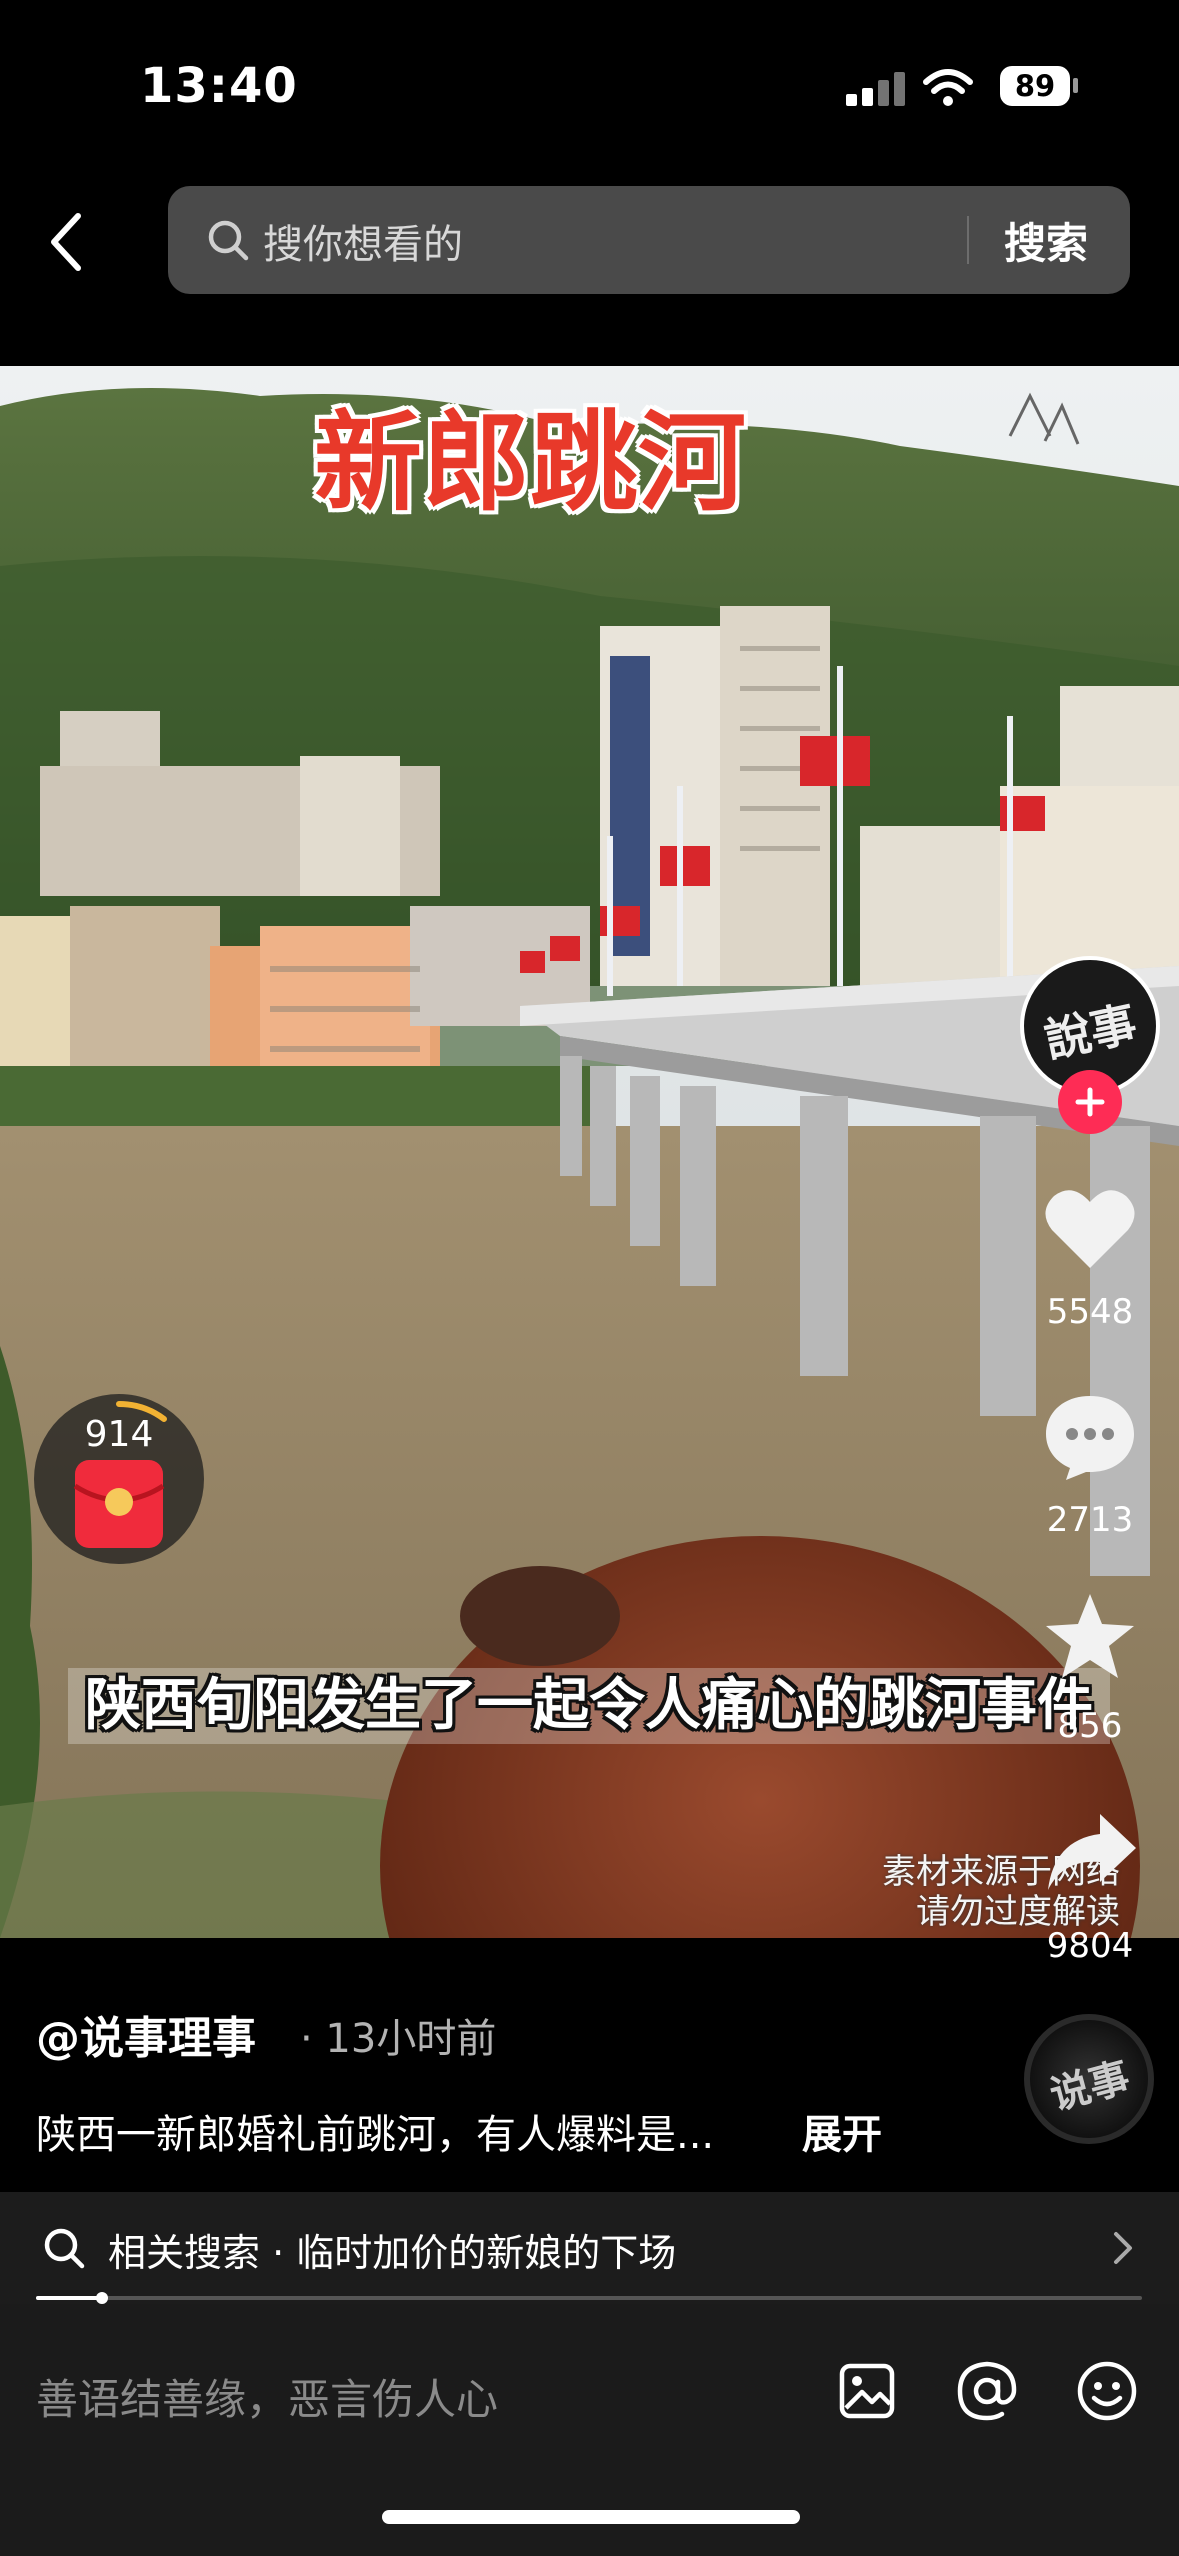 This screenshot has height=2556, width=1179. I want to click on video-title-overlay: 新郎跳河, so click(530, 463).